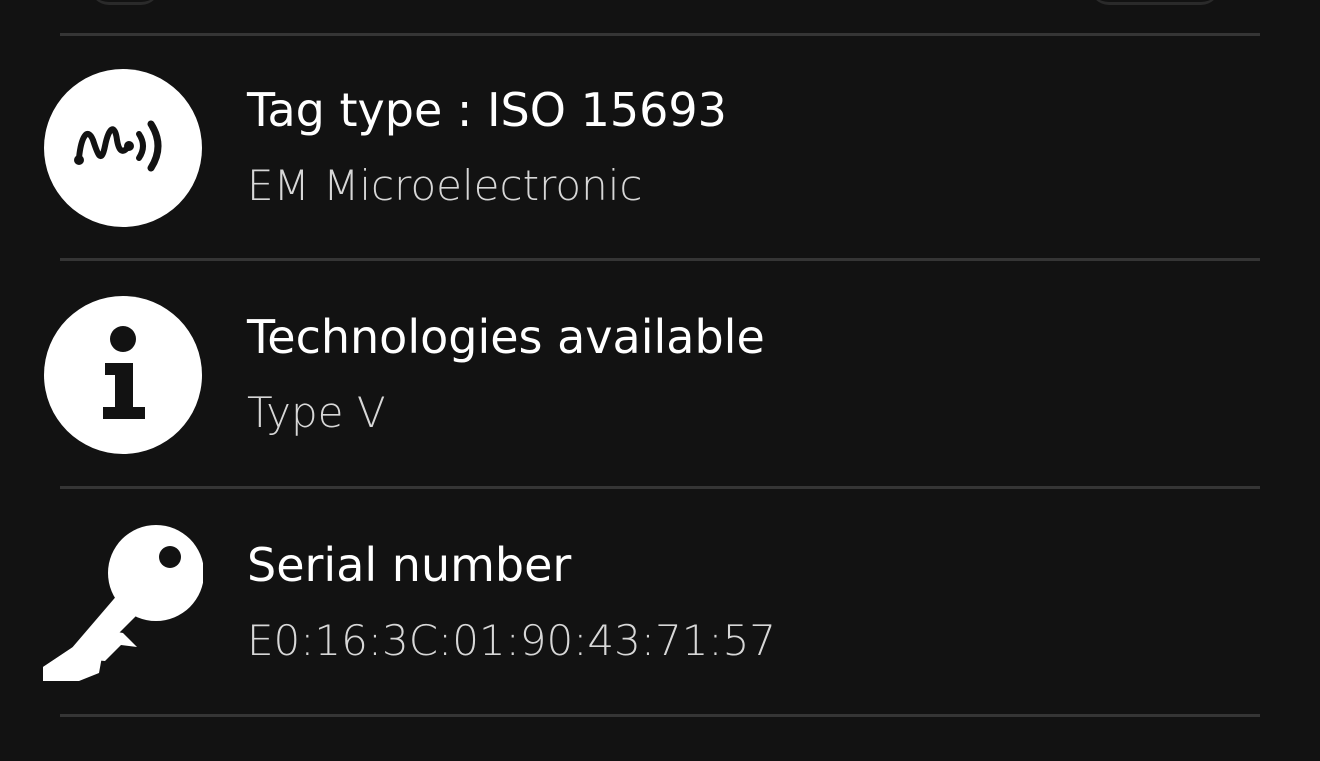 The width and height of the screenshot is (1320, 761). I want to click on top-partial-element-right, so click(1155, 2).